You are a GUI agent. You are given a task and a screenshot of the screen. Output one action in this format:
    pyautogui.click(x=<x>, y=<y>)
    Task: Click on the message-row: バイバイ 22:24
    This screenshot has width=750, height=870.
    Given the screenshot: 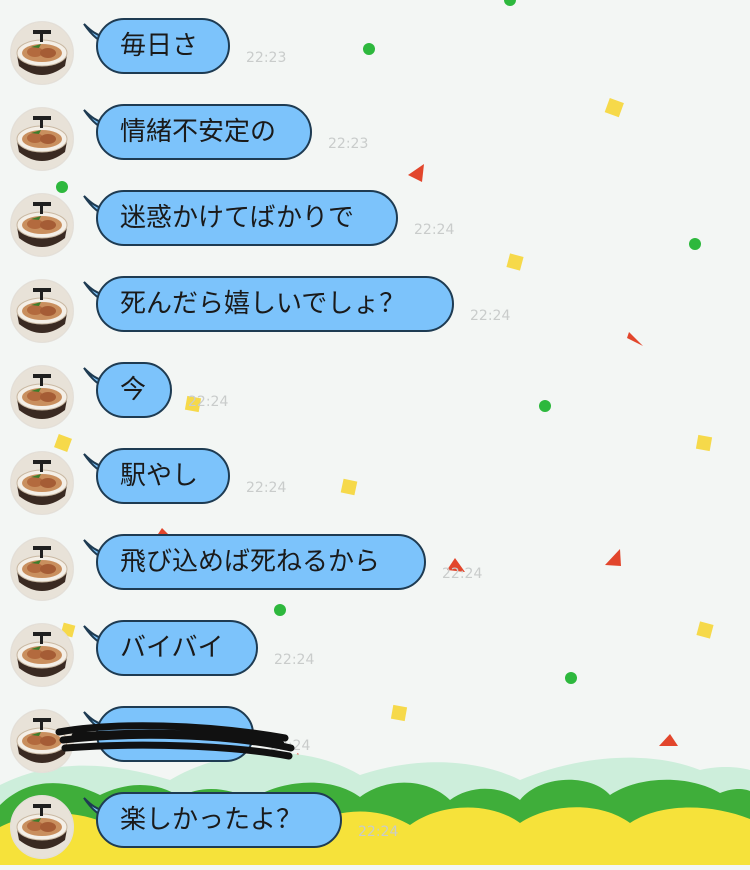 What is the action you would take?
    pyautogui.click(x=375, y=658)
    